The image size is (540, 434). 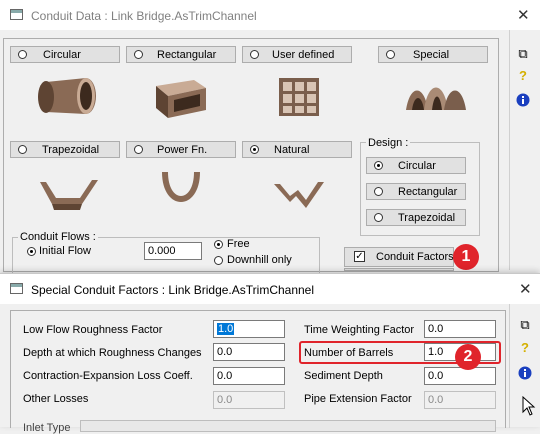 I want to click on shape-natural-label: Natural, so click(x=292, y=150).